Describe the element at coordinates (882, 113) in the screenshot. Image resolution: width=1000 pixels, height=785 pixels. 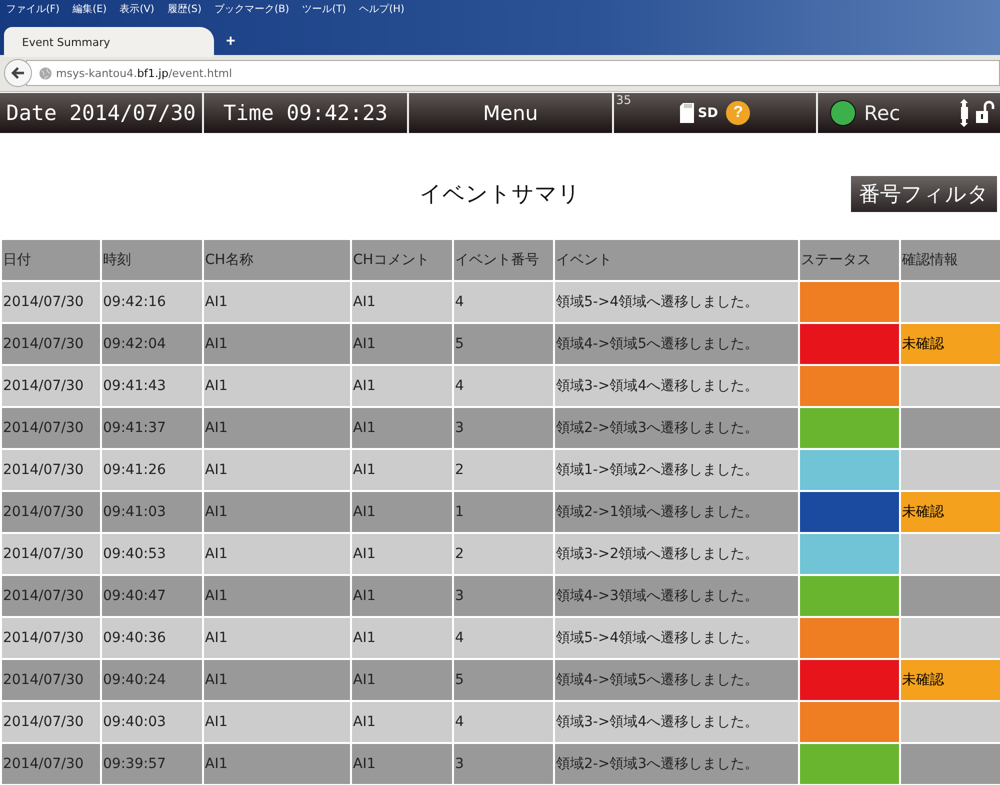
I see `rec-label: Rec` at that location.